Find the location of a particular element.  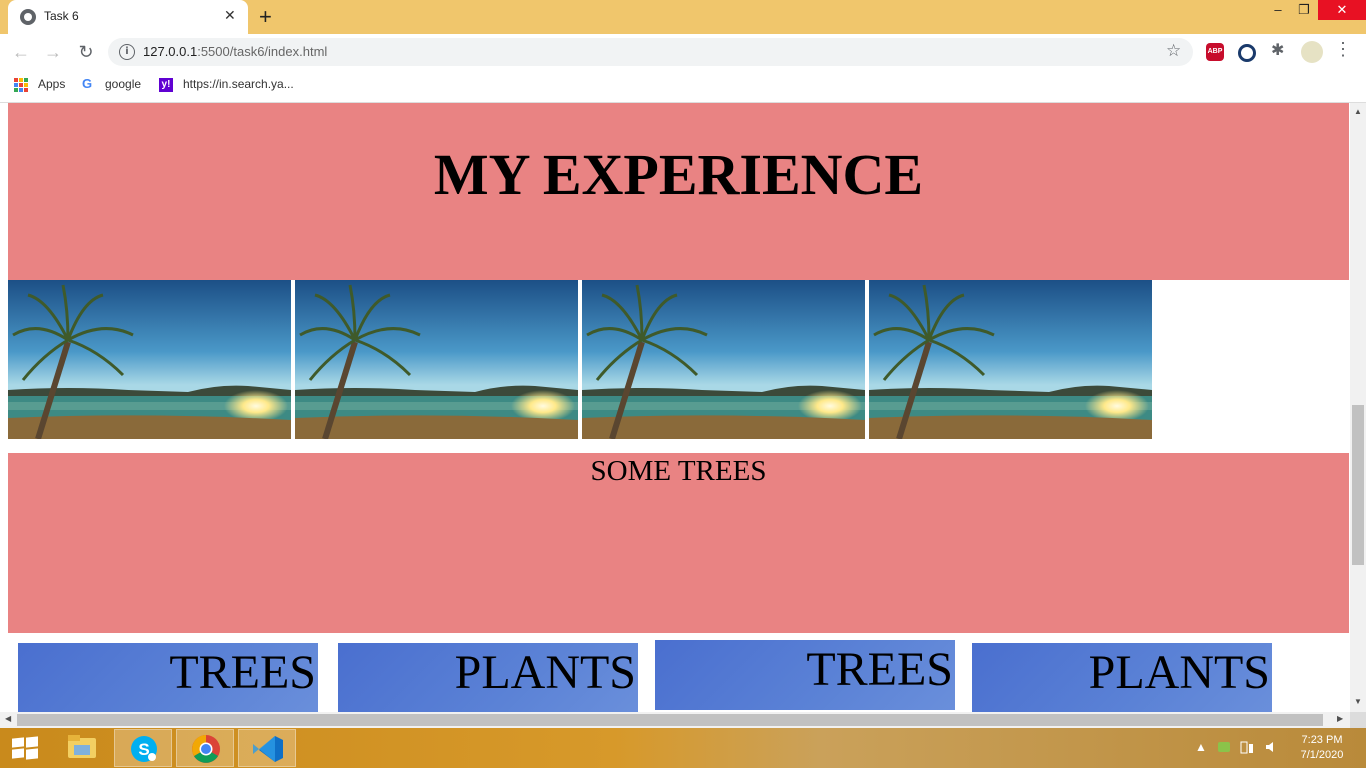

vertical-scrollbar: ▲ ▼ is located at coordinates (1358, 407).